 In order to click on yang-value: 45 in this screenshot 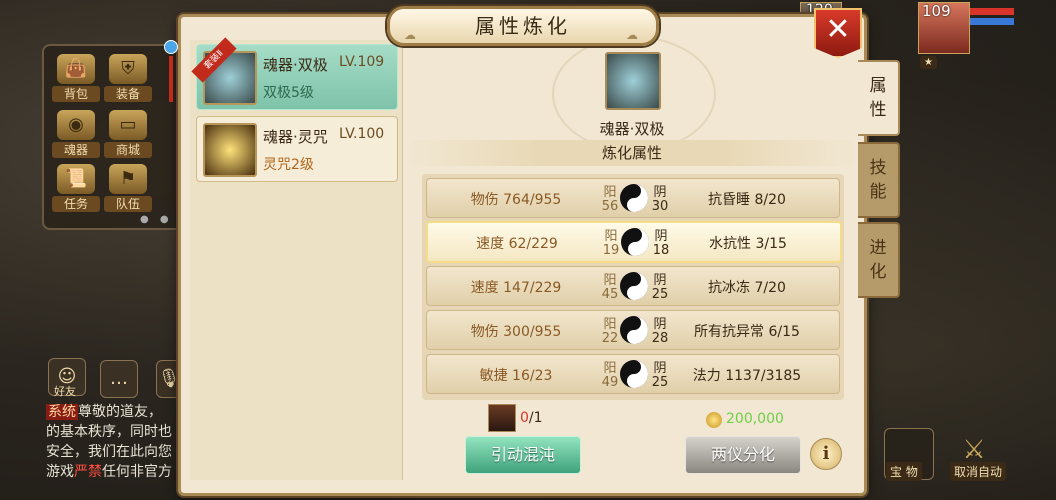, I will do `click(610, 294)`.